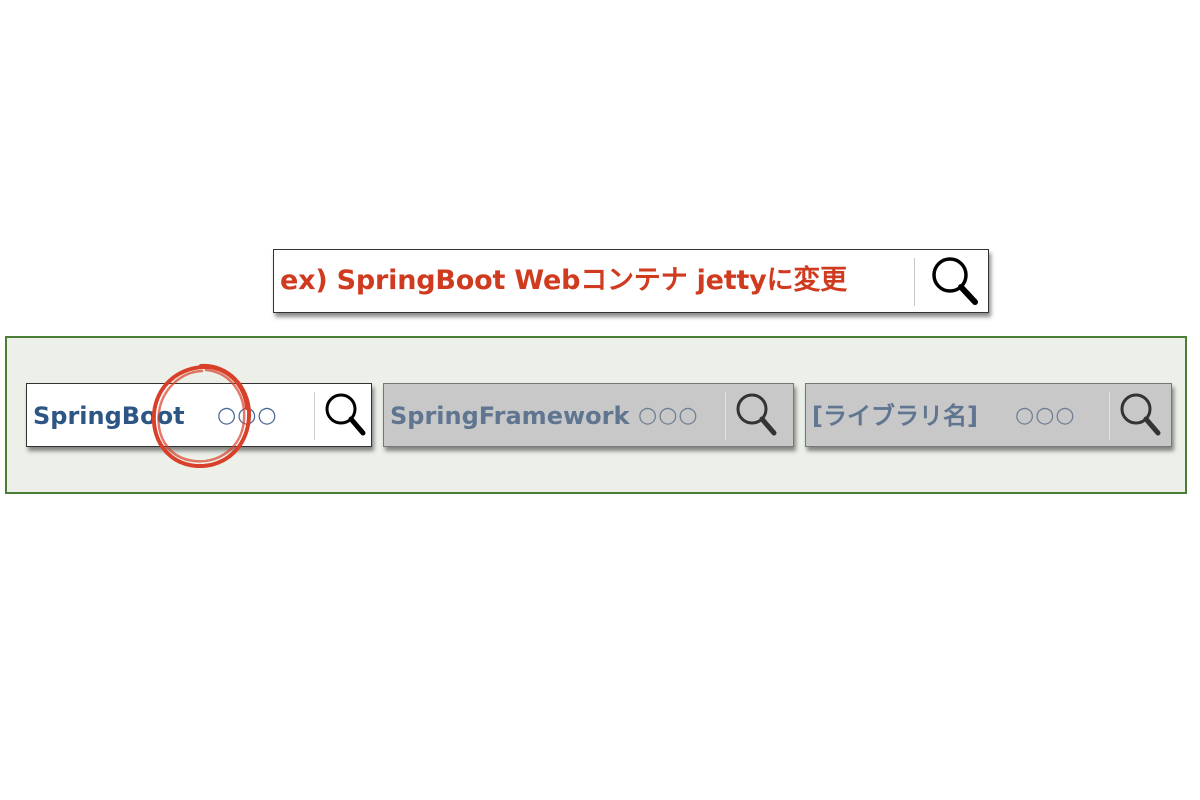 This screenshot has width=1200, height=800. I want to click on search-term: SpringBoot, so click(109, 416).